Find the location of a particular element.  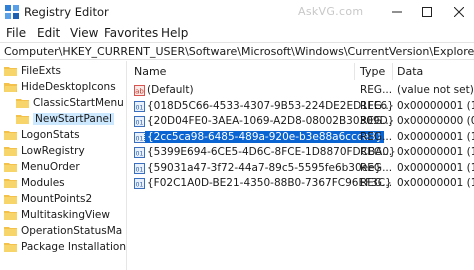

tree-item-label: FileExts is located at coordinates (41, 70).